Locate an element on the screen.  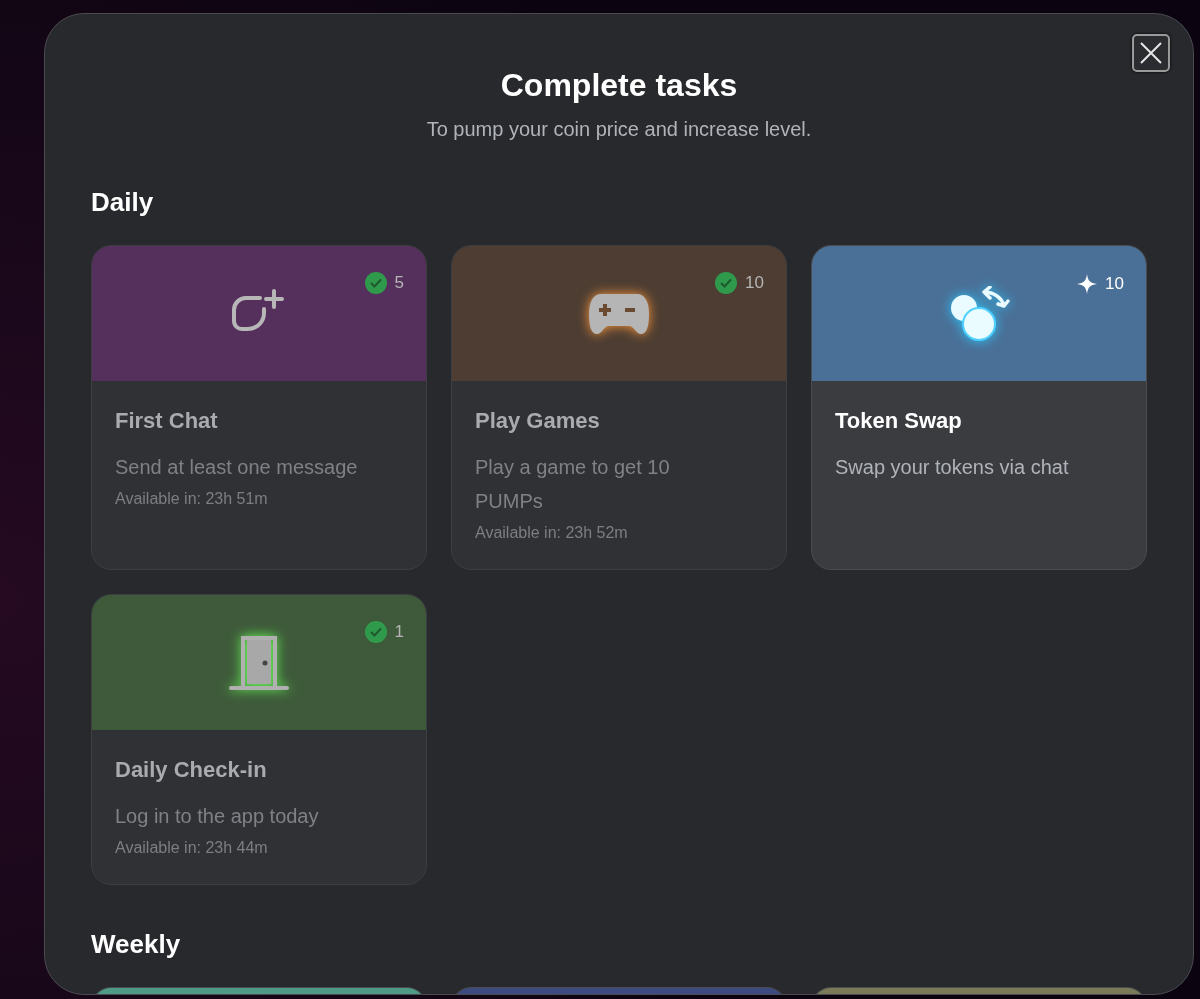
close-button is located at coordinates (1151, 53).